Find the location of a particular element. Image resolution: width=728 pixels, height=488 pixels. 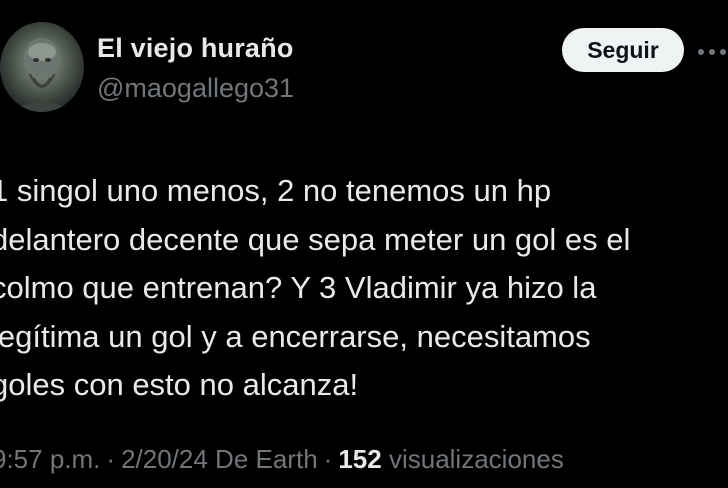

tweet-text-line: goles con esto no alcanza! is located at coordinates (179, 384).